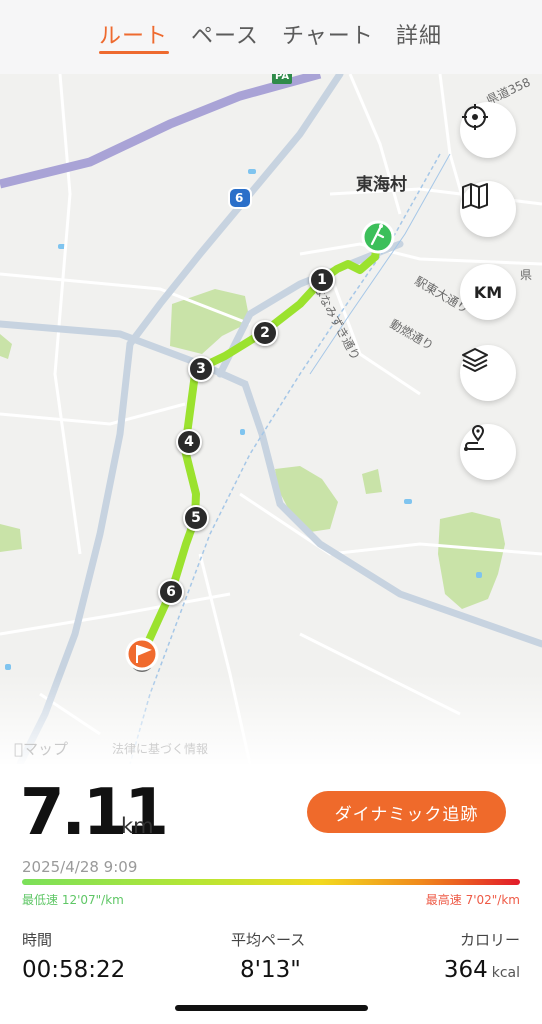 This screenshot has height=1024, width=542. I want to click on map-style-icon, so click(475, 196).